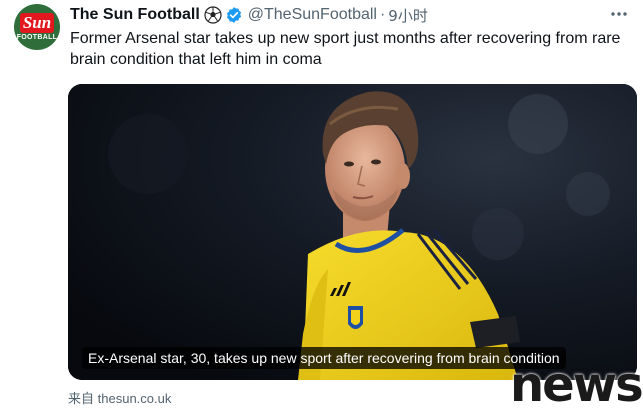  Describe the element at coordinates (37, 22) in the screenshot. I see `avatar-brand-text: Sun` at that location.